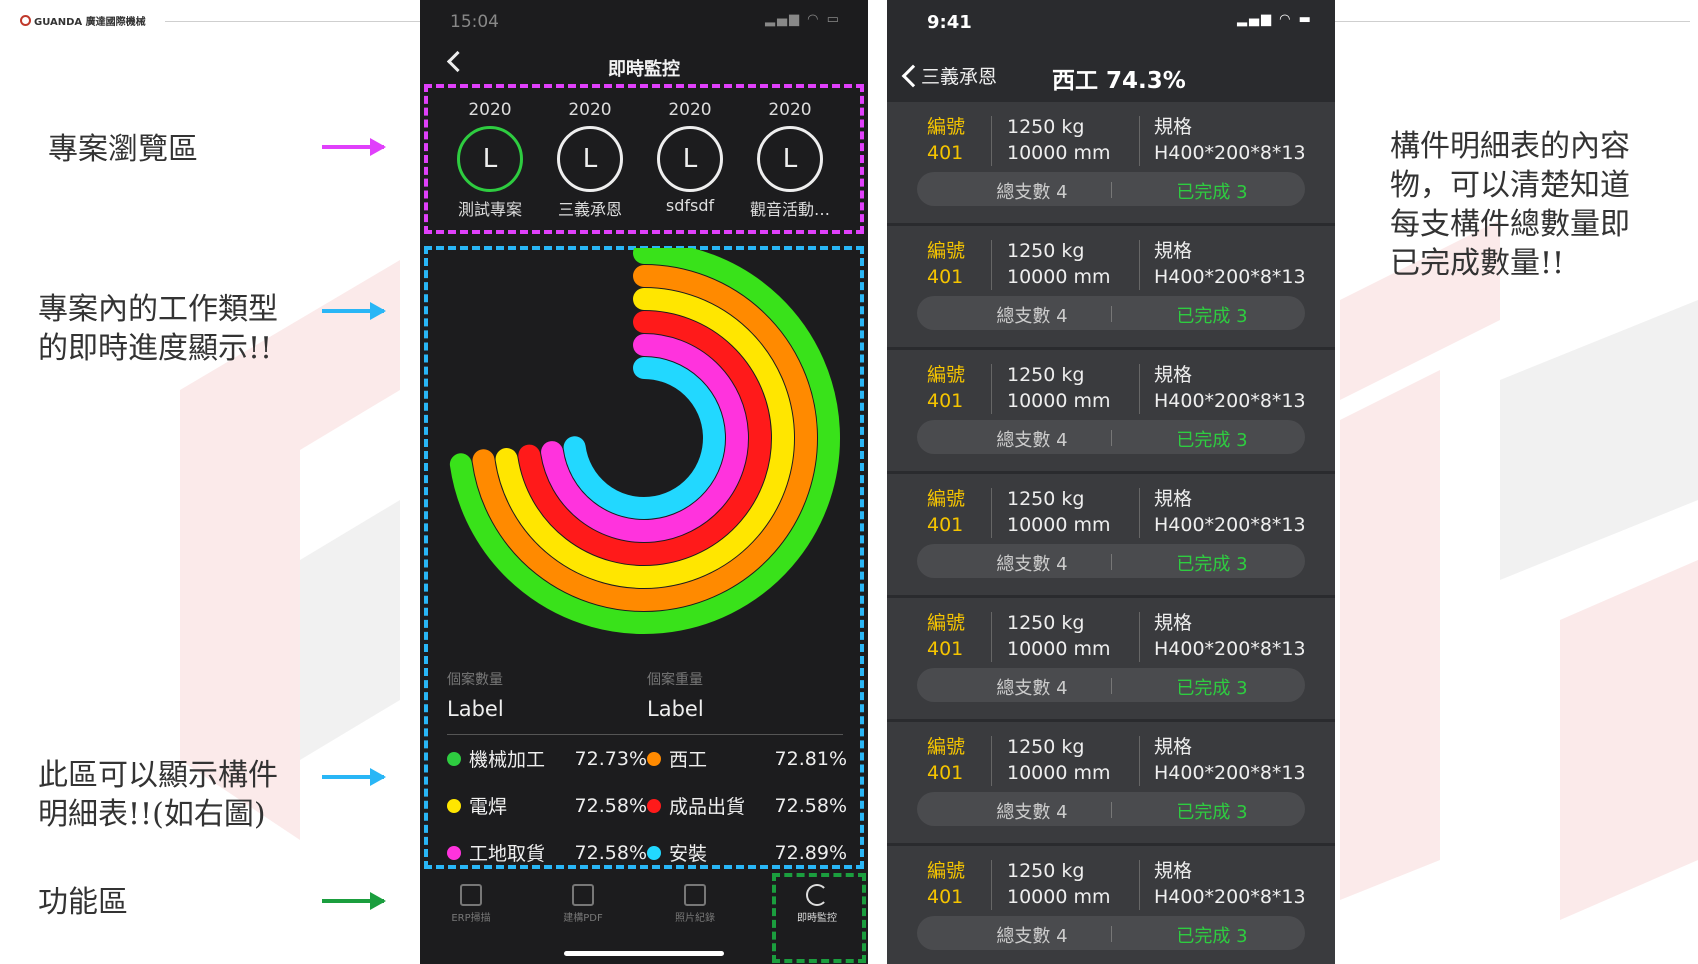 This screenshot has width=1698, height=964. What do you see at coordinates (675, 709) in the screenshot?
I see `weight-value: Label` at bounding box center [675, 709].